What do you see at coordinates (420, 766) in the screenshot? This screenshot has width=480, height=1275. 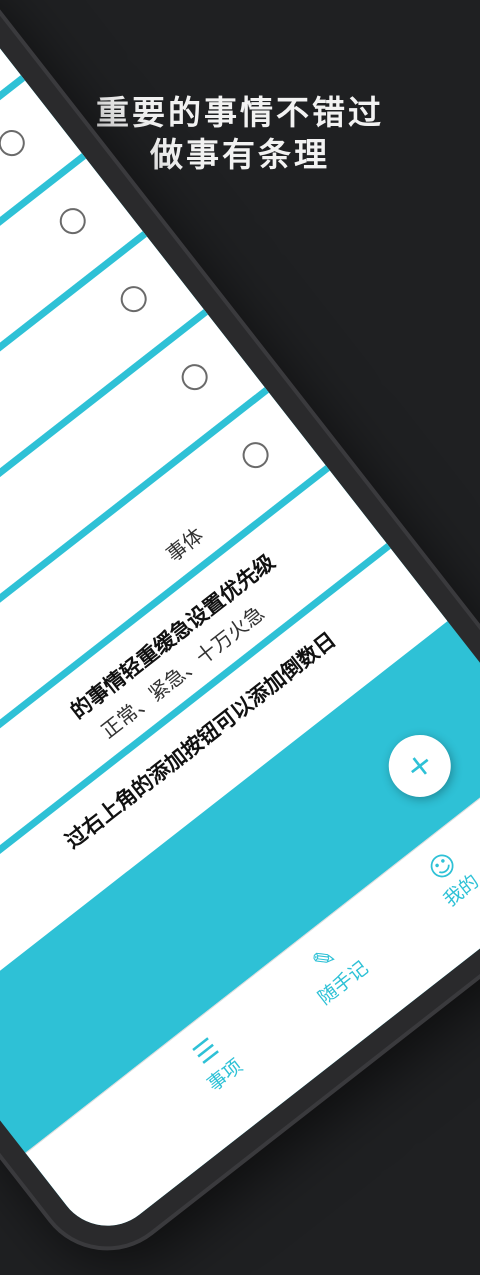 I see `add-button: +` at bounding box center [420, 766].